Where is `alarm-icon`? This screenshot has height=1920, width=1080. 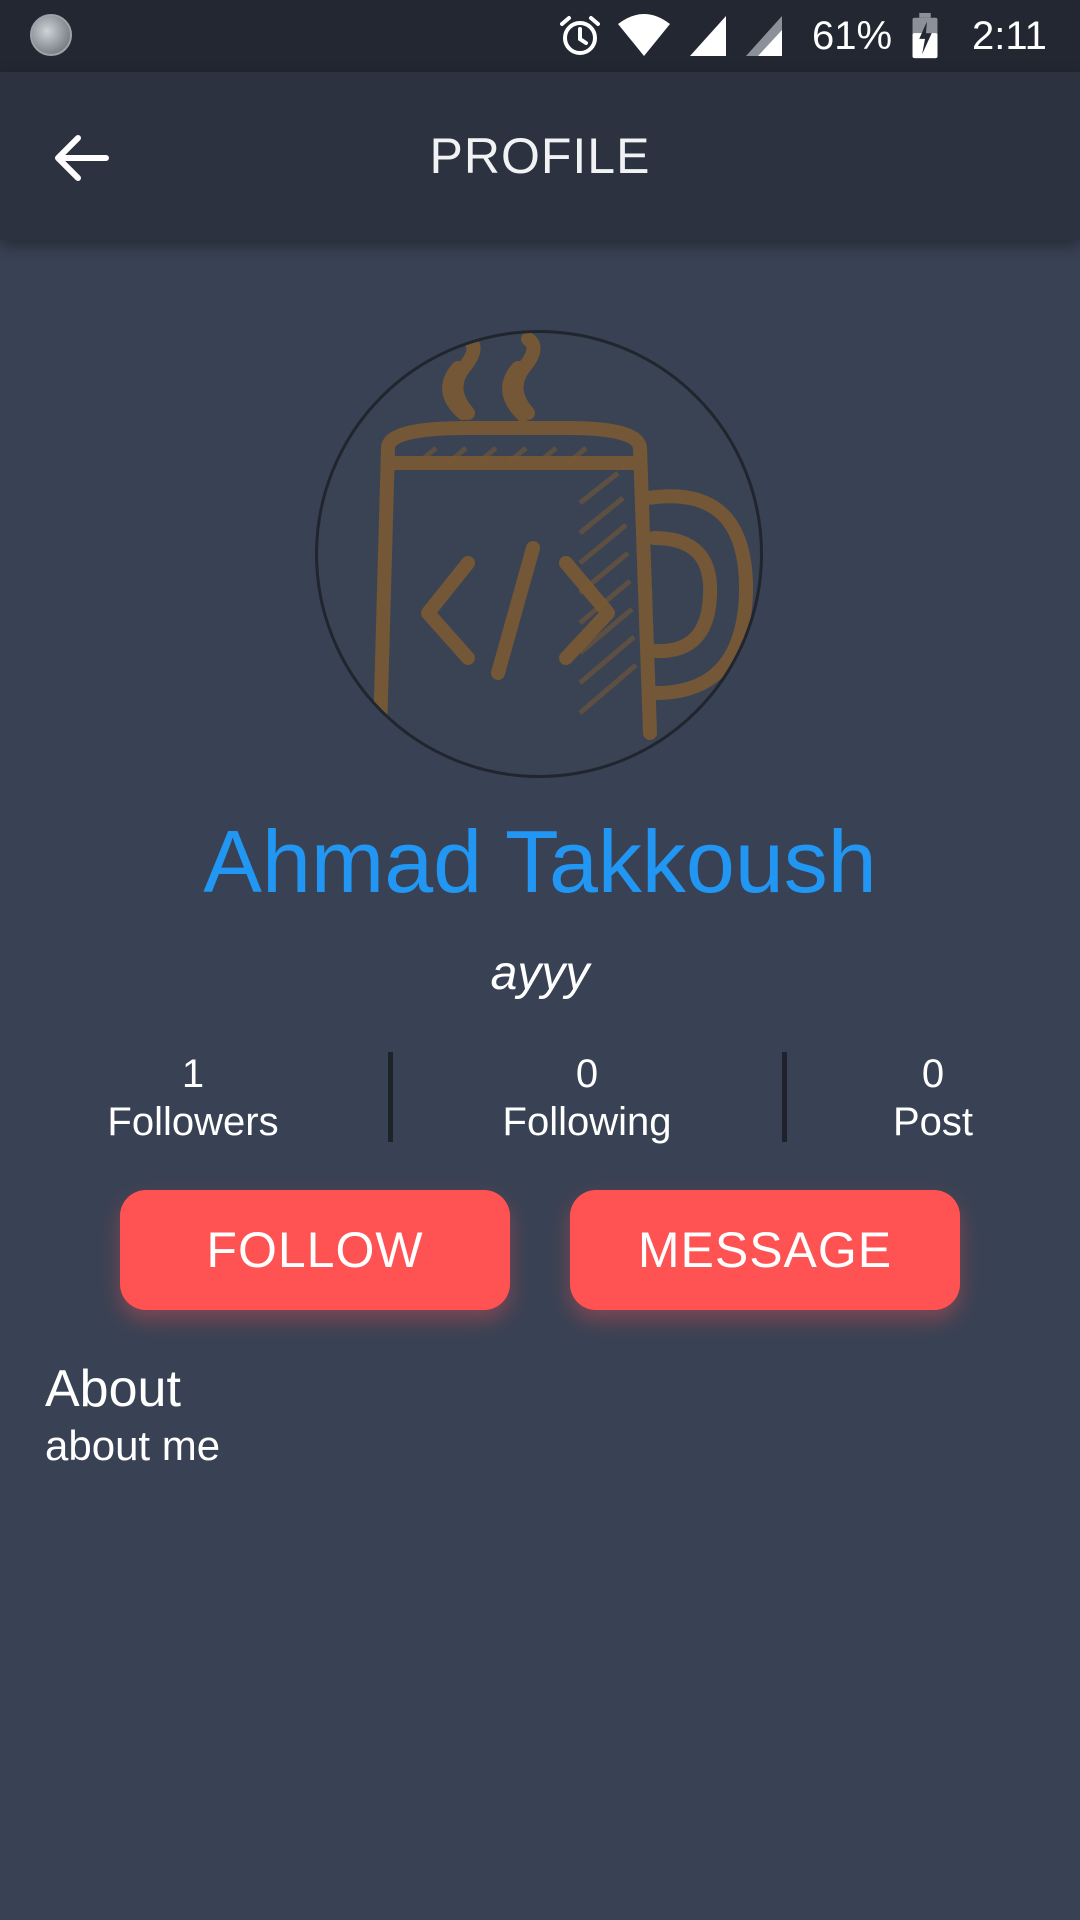
alarm-icon is located at coordinates (580, 35).